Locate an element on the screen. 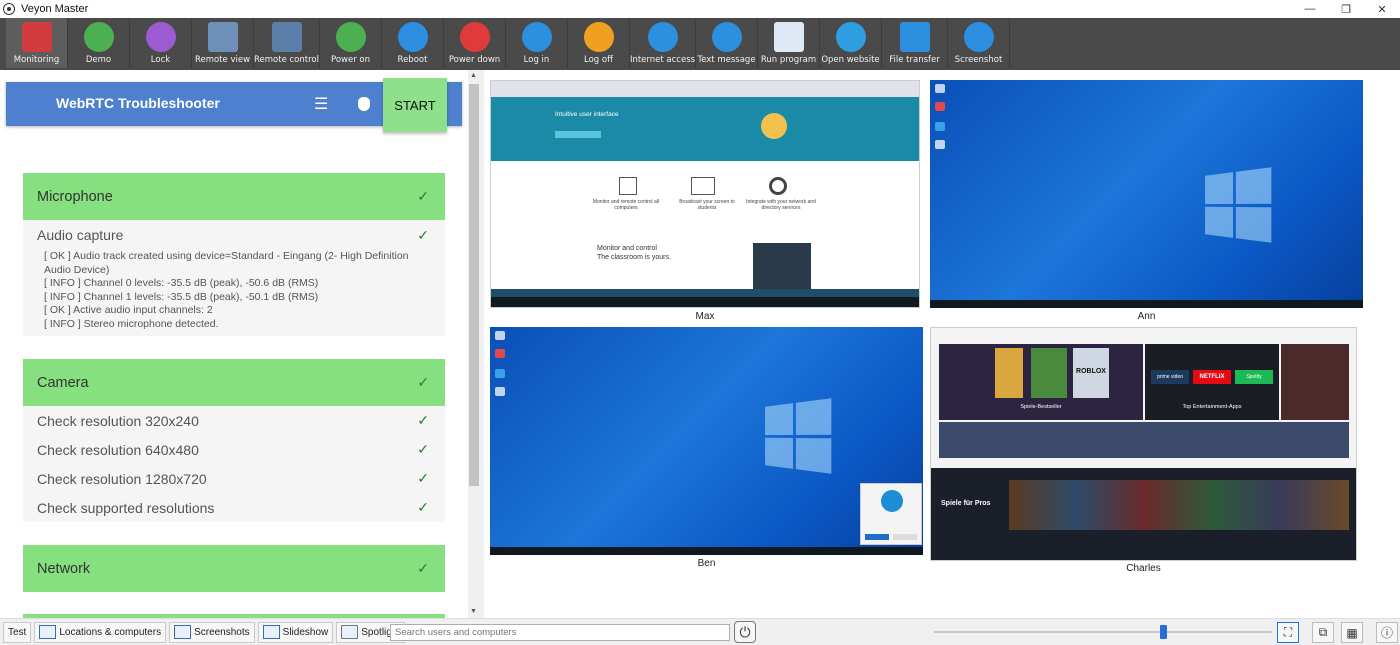 This screenshot has height=645, width=1400. left-panel-scrollbar: ▲ ▼ is located at coordinates (474, 344).